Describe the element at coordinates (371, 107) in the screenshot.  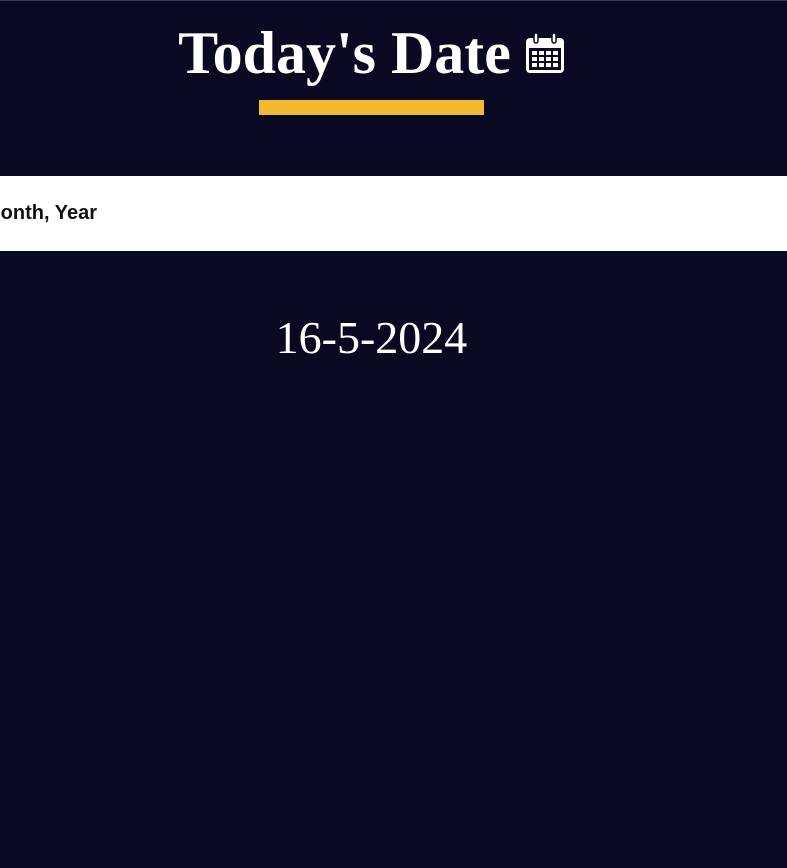
I see `title-underline` at that location.